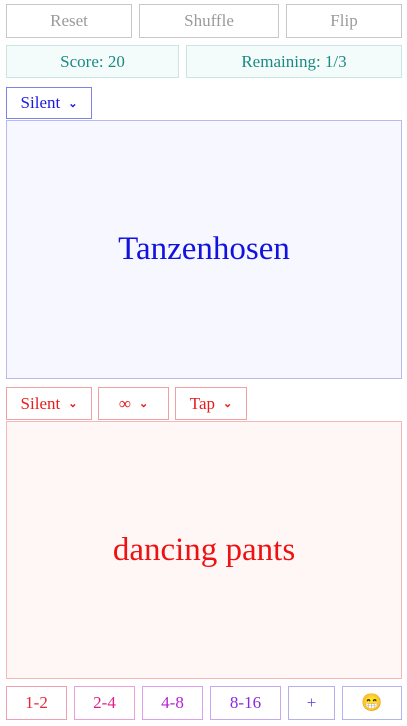 The height and width of the screenshot is (726, 407). Describe the element at coordinates (372, 703) in the screenshot. I see `emoji-button: 😁` at that location.